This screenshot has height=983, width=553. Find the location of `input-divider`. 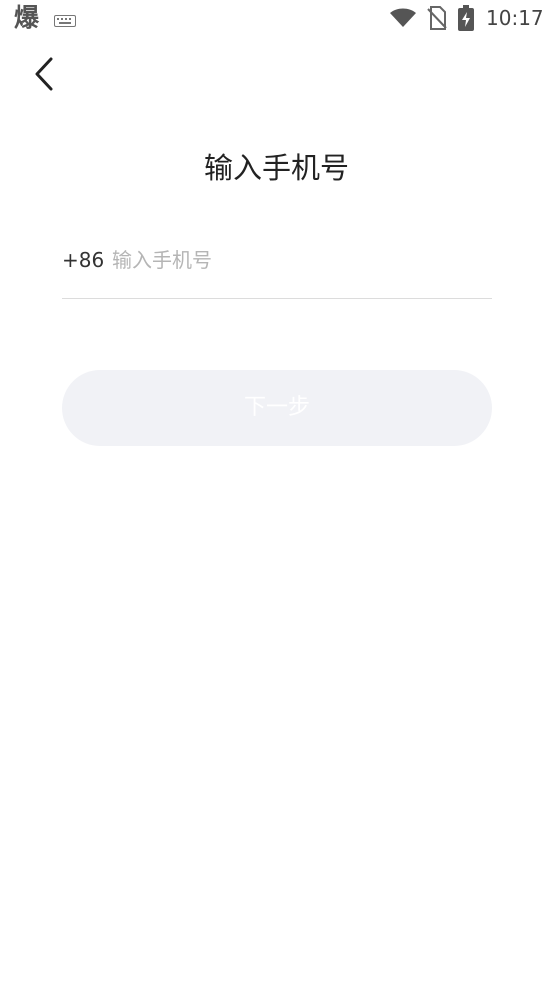

input-divider is located at coordinates (277, 298).